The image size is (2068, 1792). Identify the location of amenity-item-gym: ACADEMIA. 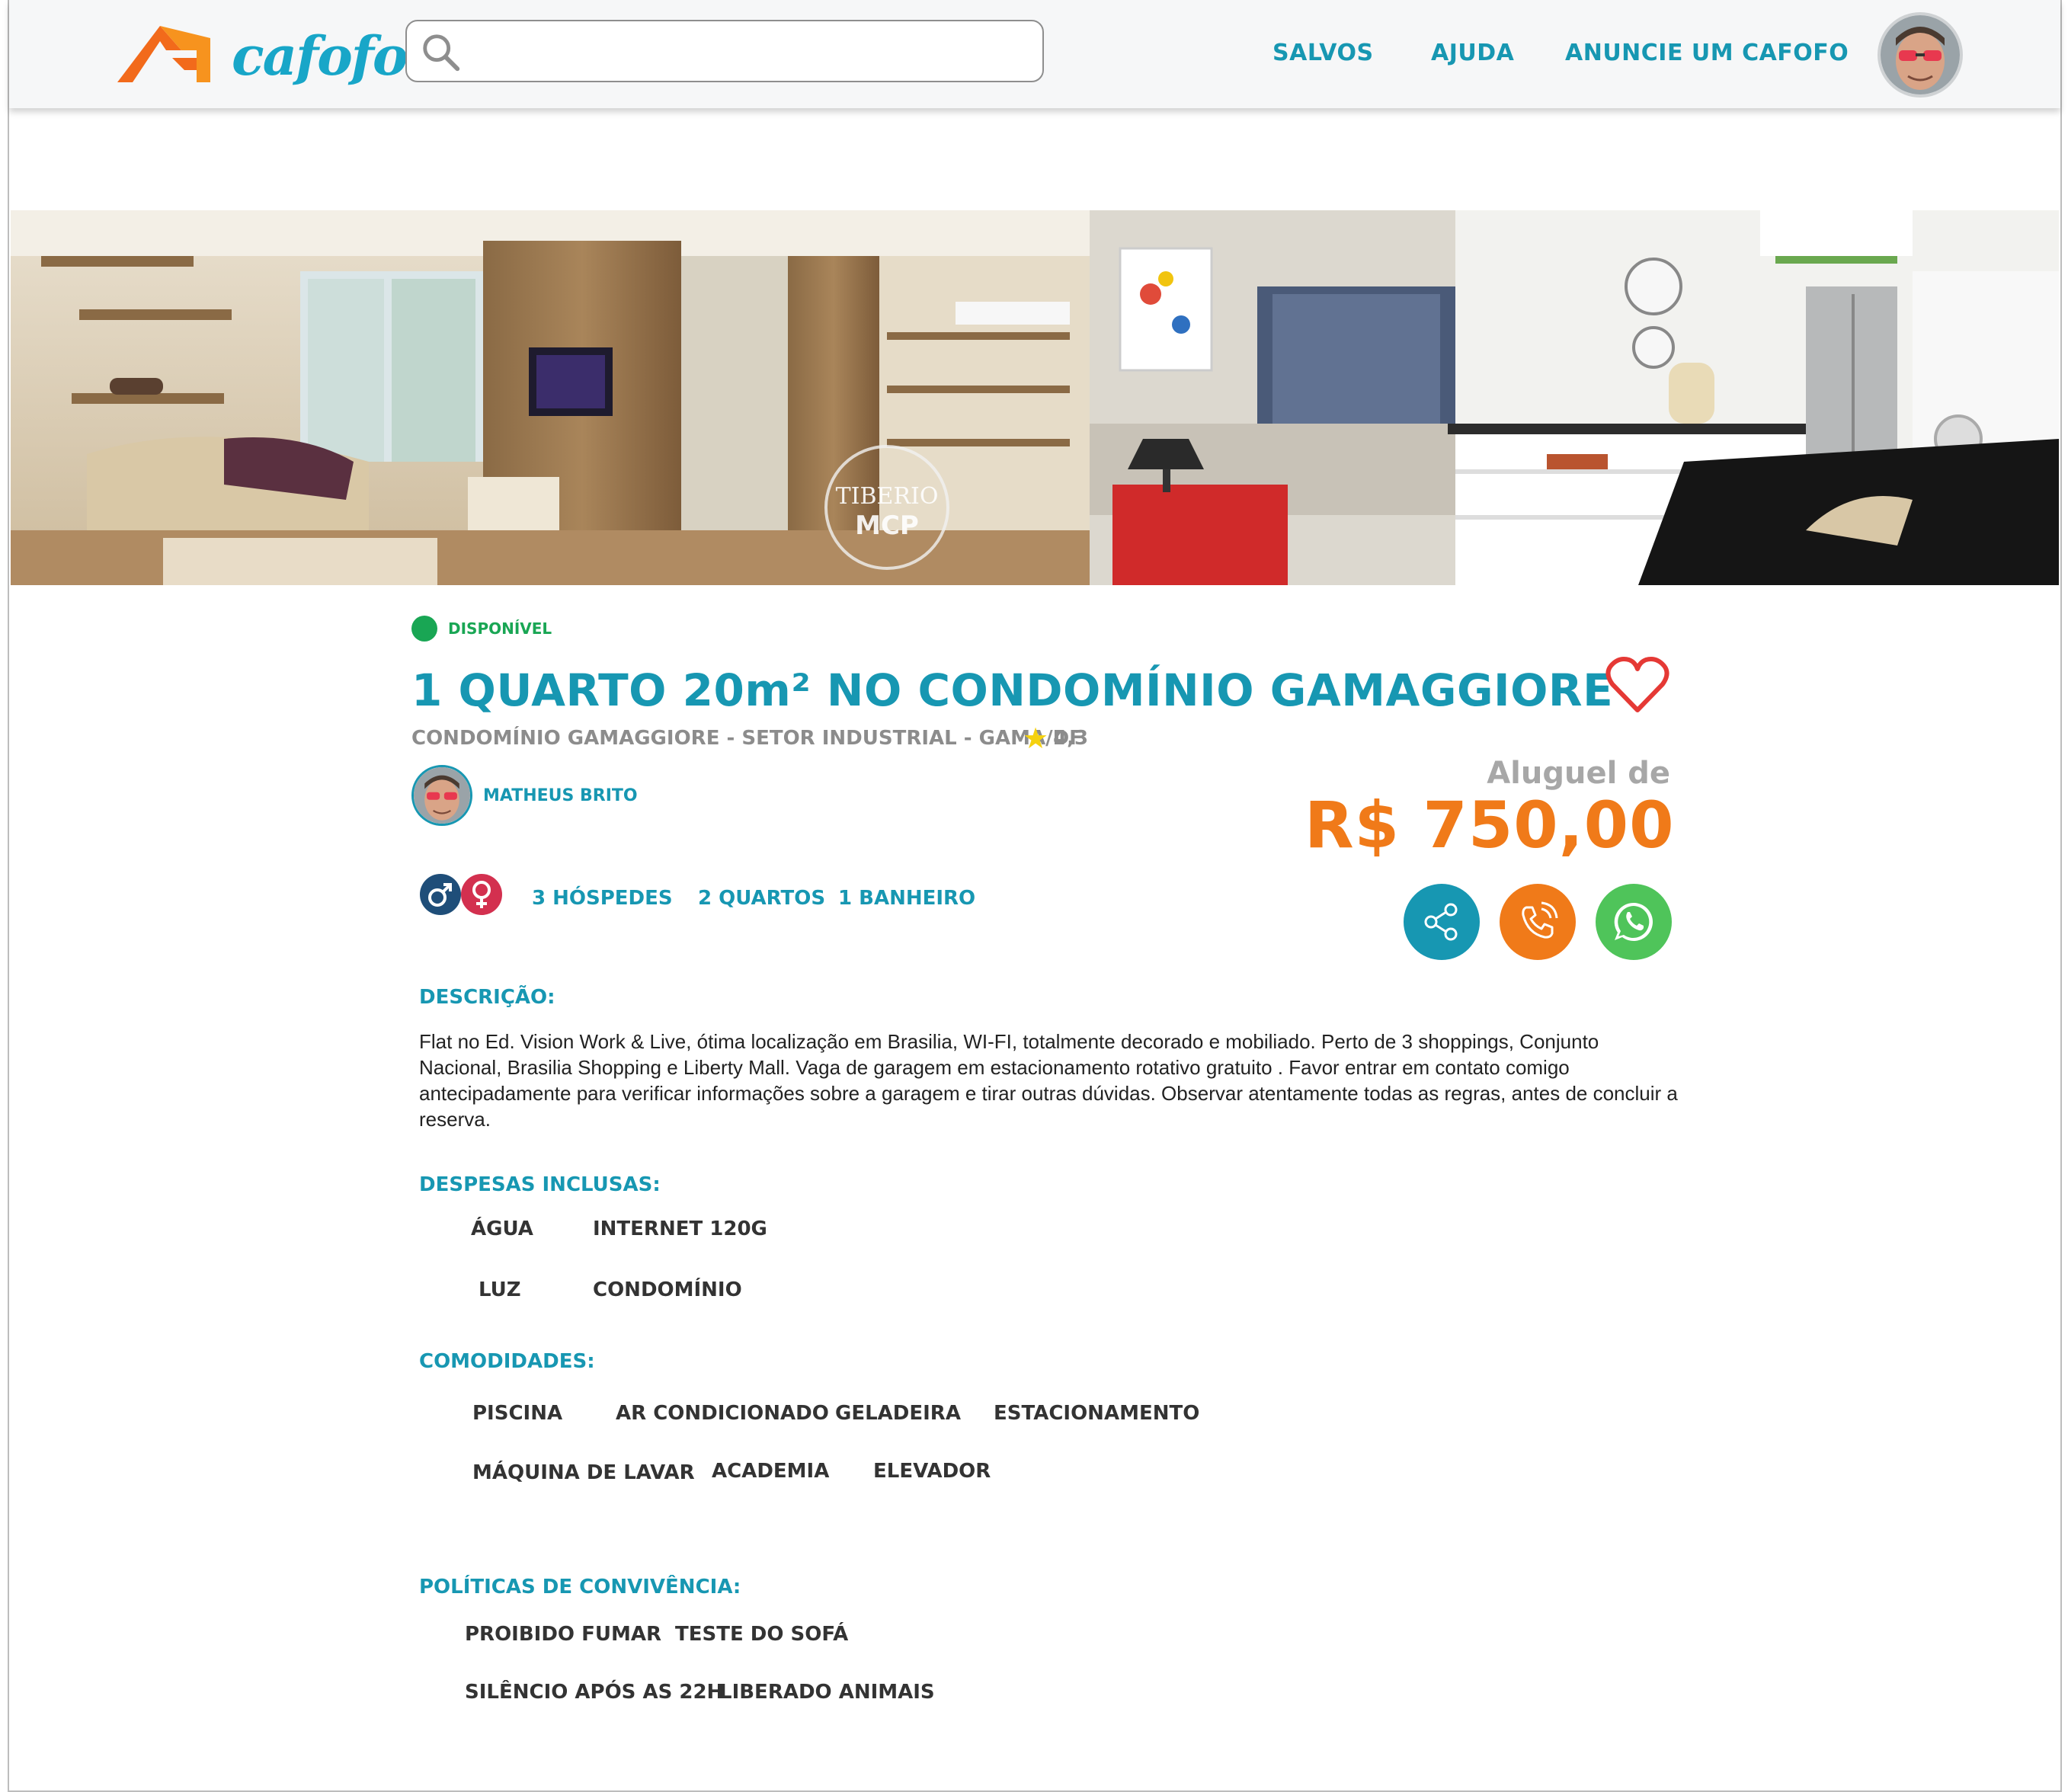
(771, 1471).